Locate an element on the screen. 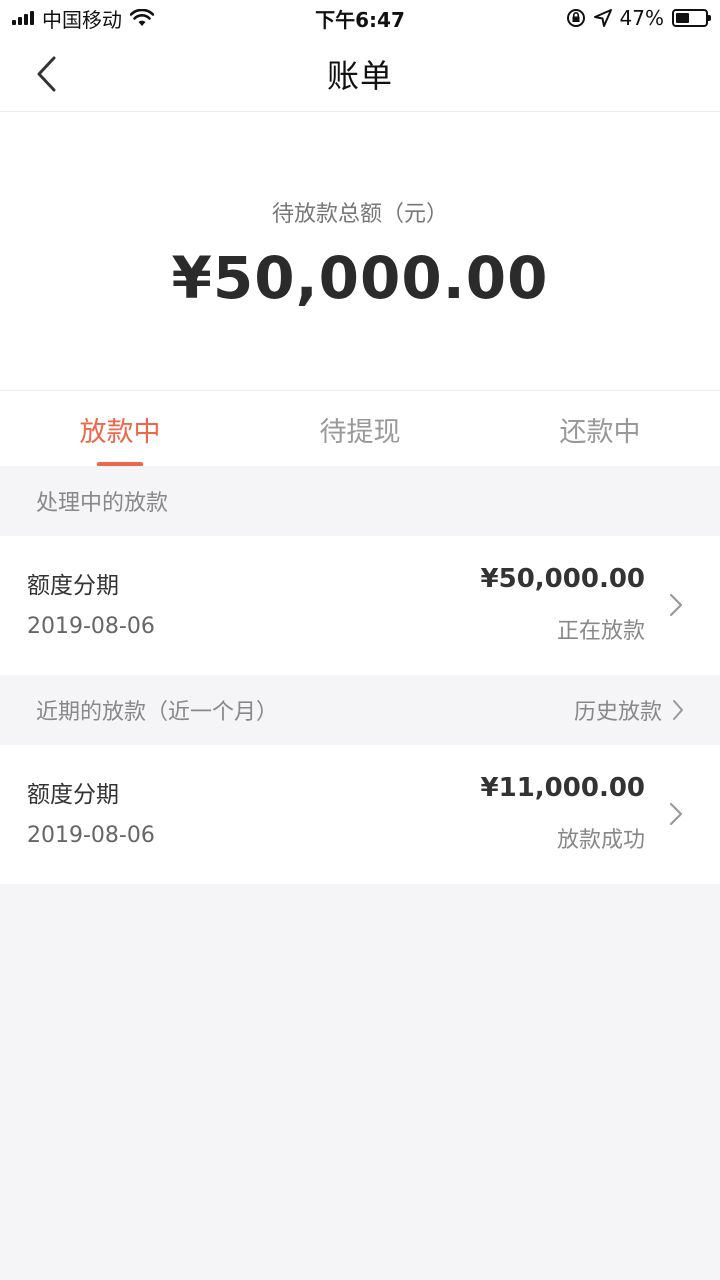 The width and height of the screenshot is (720, 1280). loan-item: 额度分期 2019-08-06 ¥11,000.00 放款成功 is located at coordinates (360, 814).